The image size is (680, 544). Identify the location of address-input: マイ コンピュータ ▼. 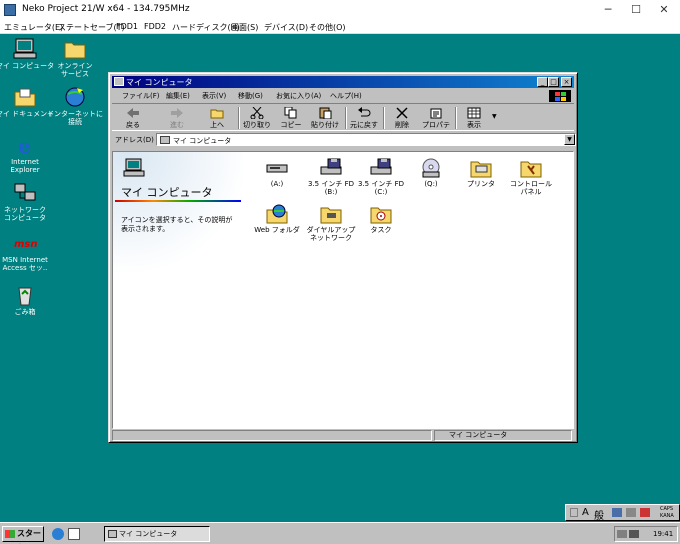
(366, 139).